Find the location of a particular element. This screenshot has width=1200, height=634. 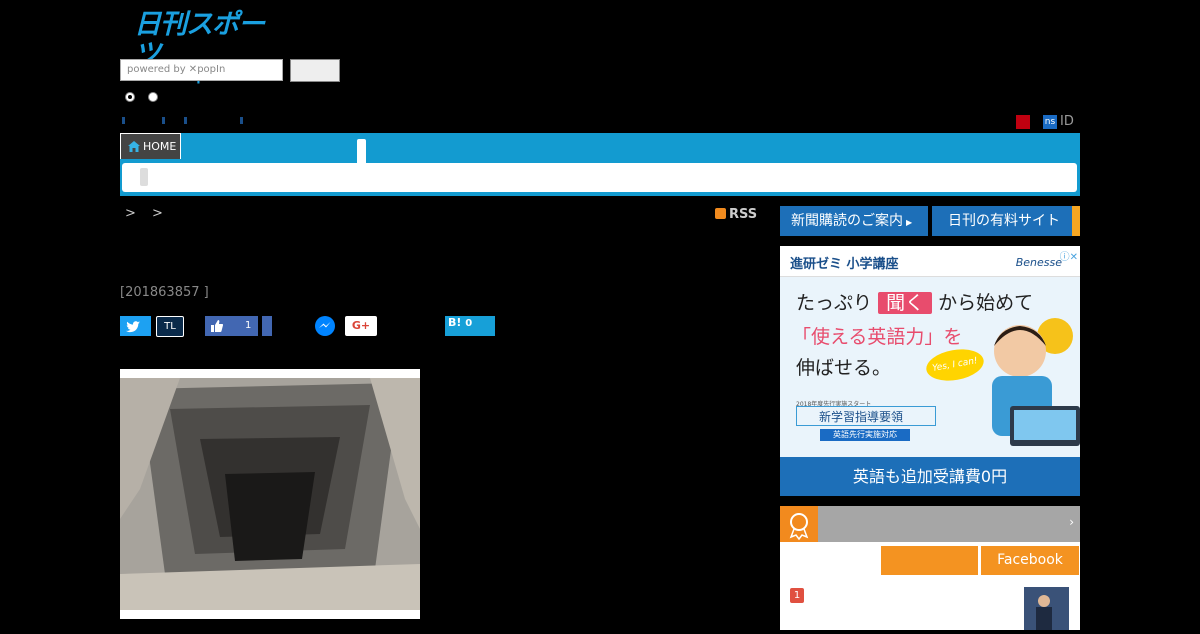

ad-boy-illustration is located at coordinates (1036, 382).